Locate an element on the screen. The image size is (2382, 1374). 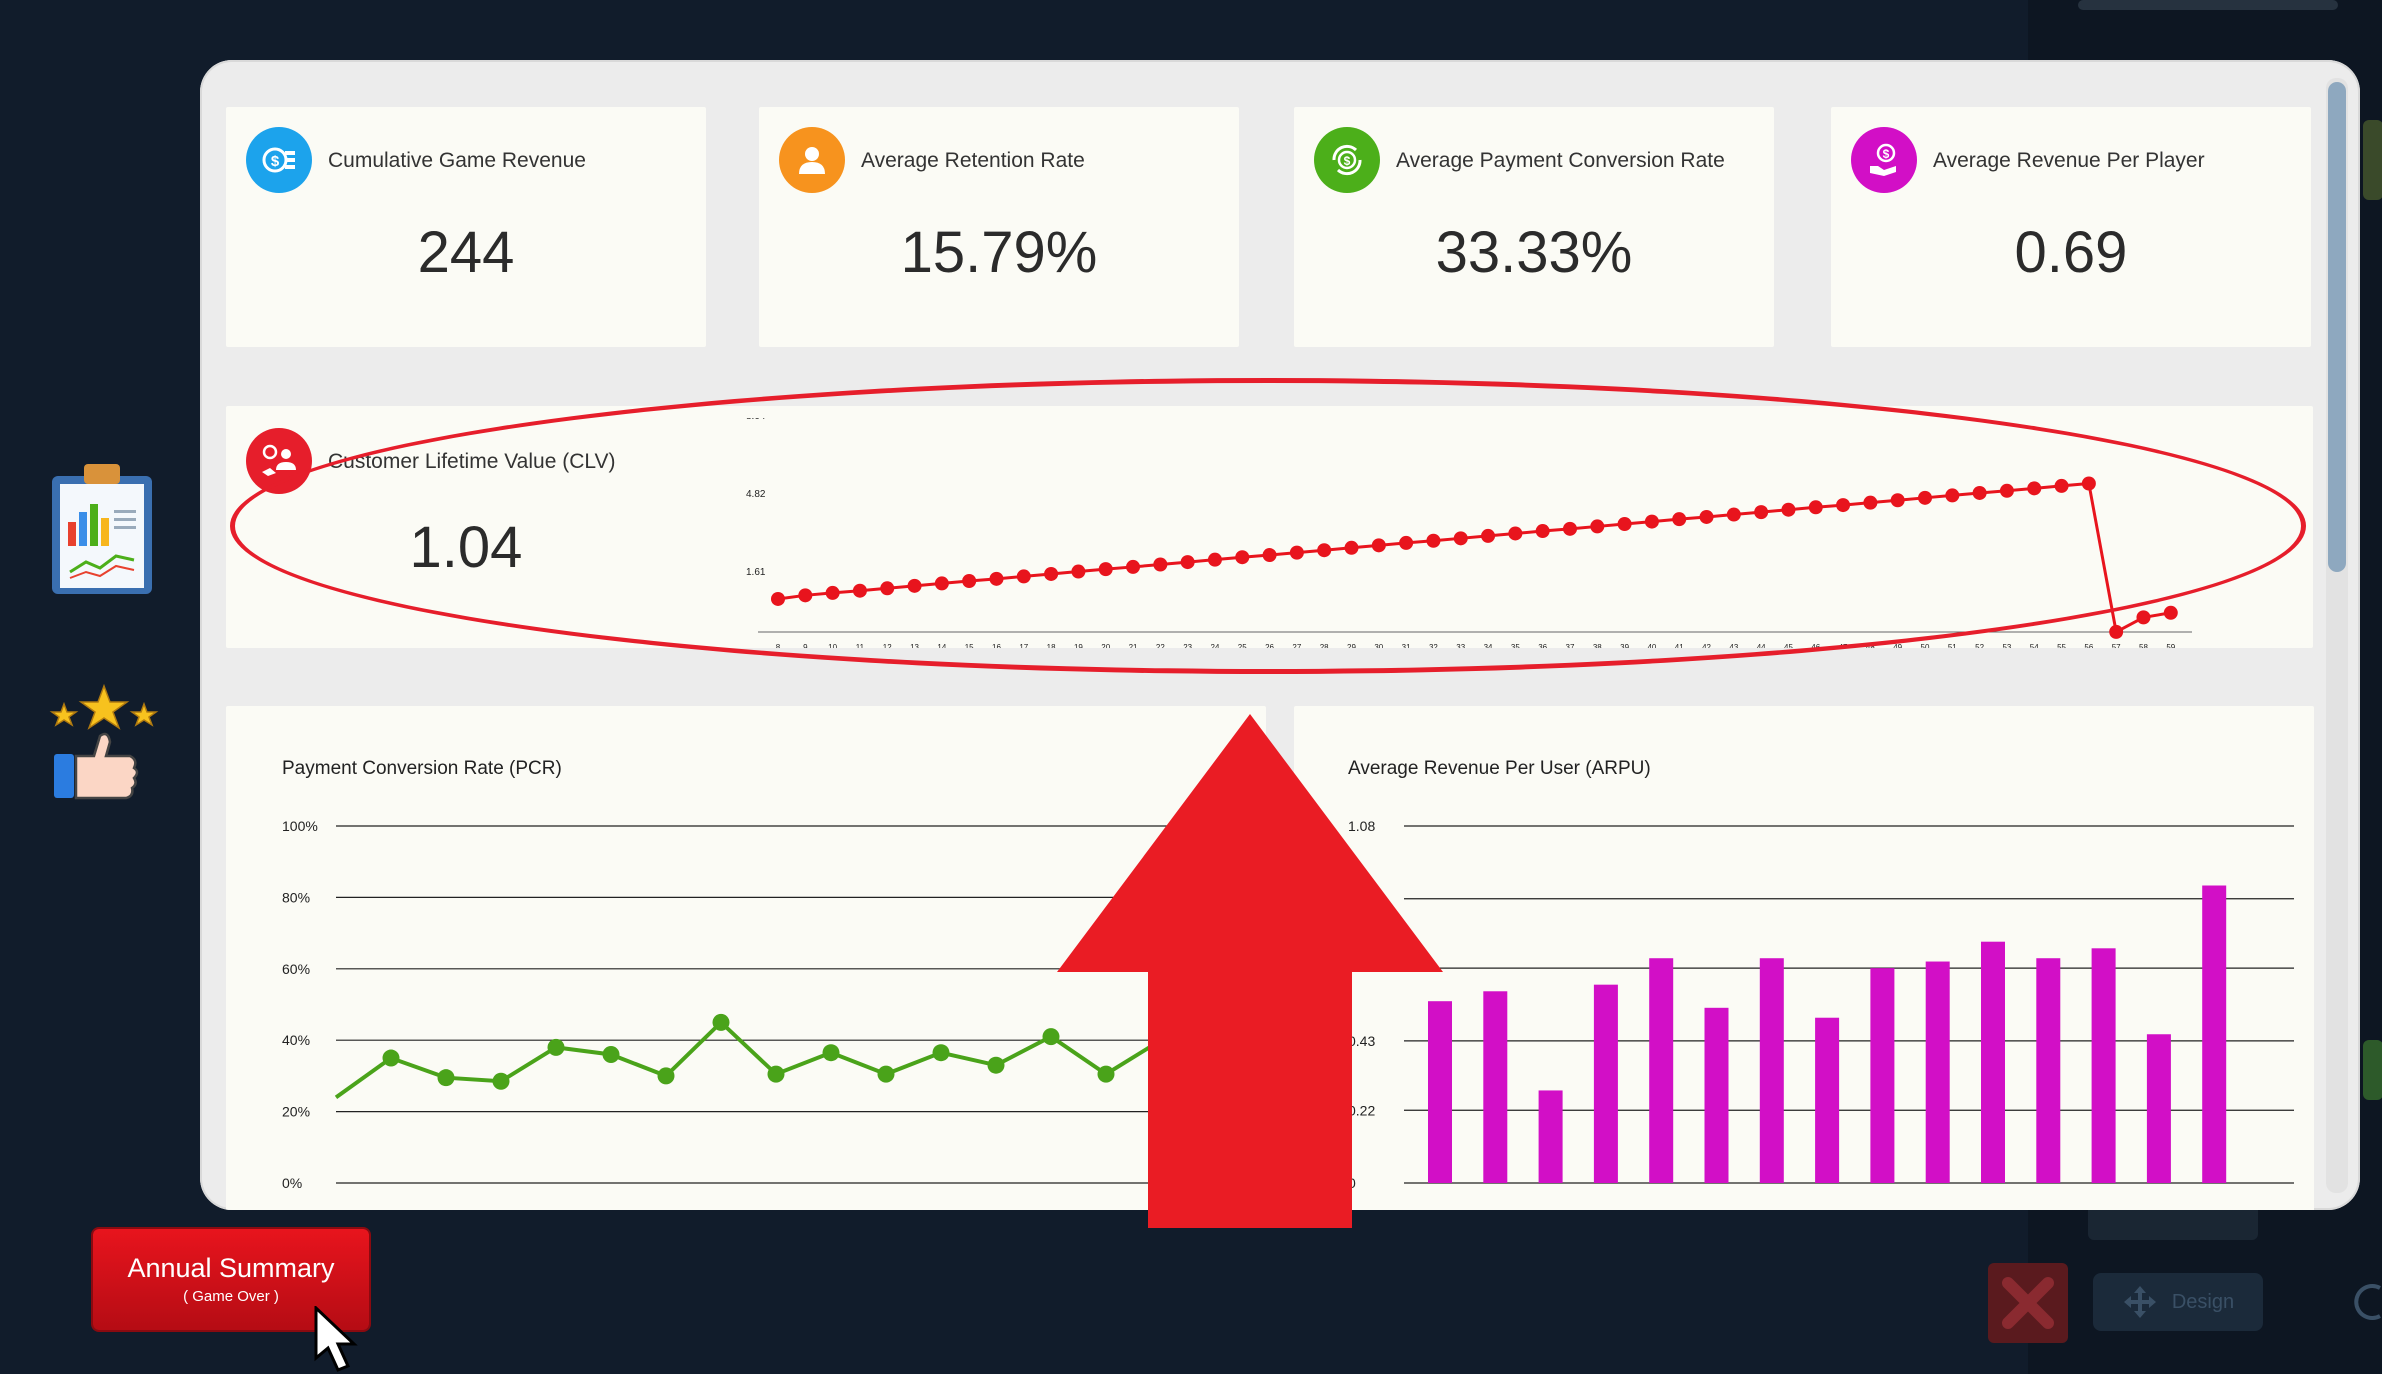
clv-xtick-label: 29 is located at coordinates (1351, 645).